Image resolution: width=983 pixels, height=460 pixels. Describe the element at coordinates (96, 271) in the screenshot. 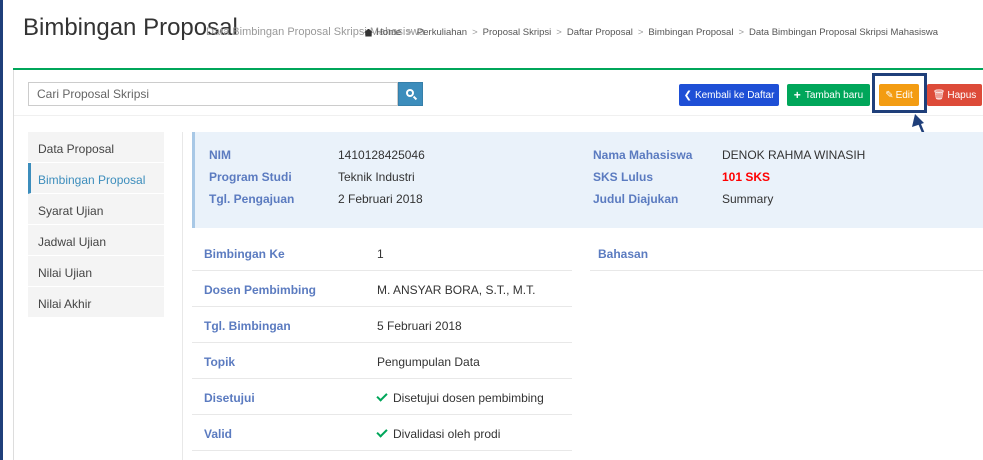

I see `sidebar-item-nilai-ujian: Nilai Ujian` at that location.